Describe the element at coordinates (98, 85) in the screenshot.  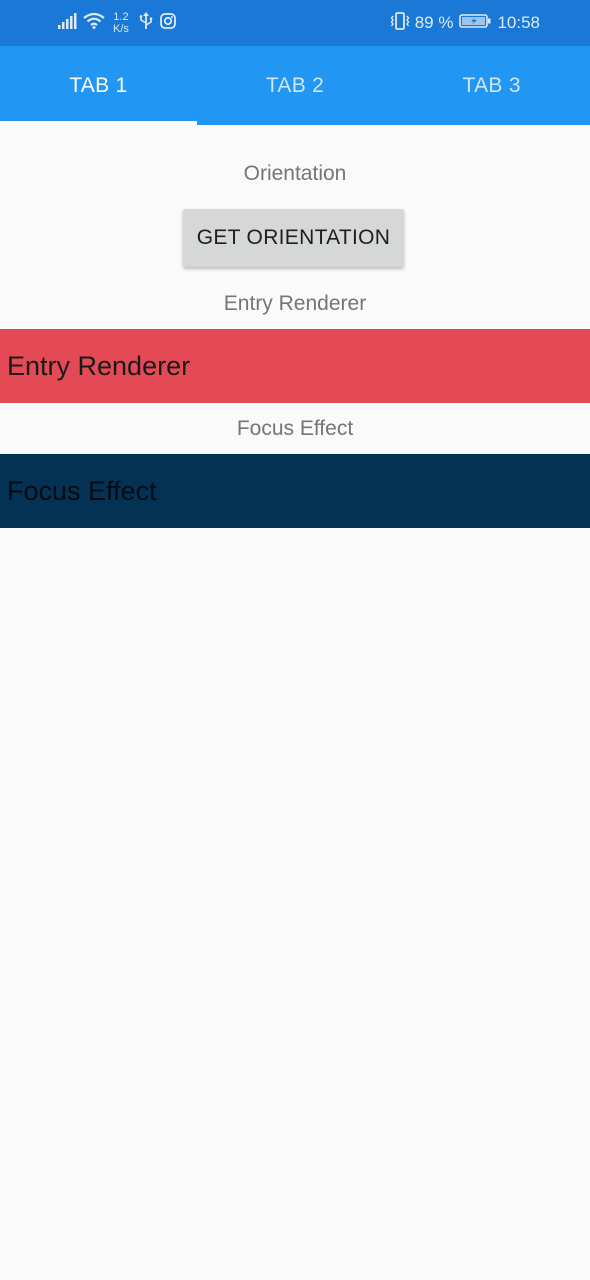
I see `tab-1: TAB 1` at that location.